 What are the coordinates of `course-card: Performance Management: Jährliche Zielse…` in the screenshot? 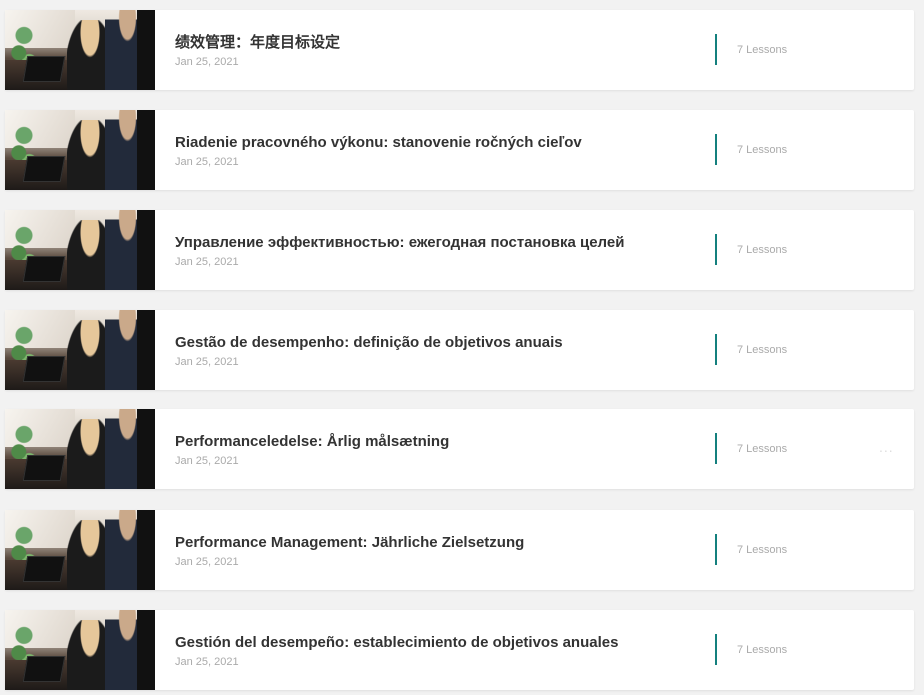 It's located at (459, 550).